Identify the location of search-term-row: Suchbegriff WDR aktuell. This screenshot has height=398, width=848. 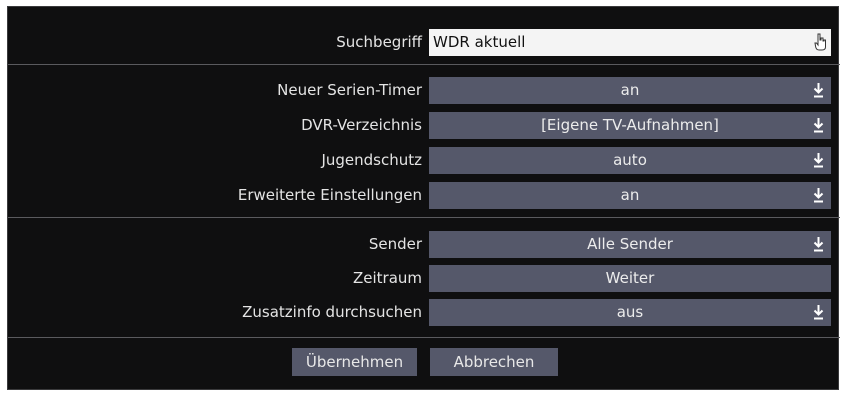
(424, 42).